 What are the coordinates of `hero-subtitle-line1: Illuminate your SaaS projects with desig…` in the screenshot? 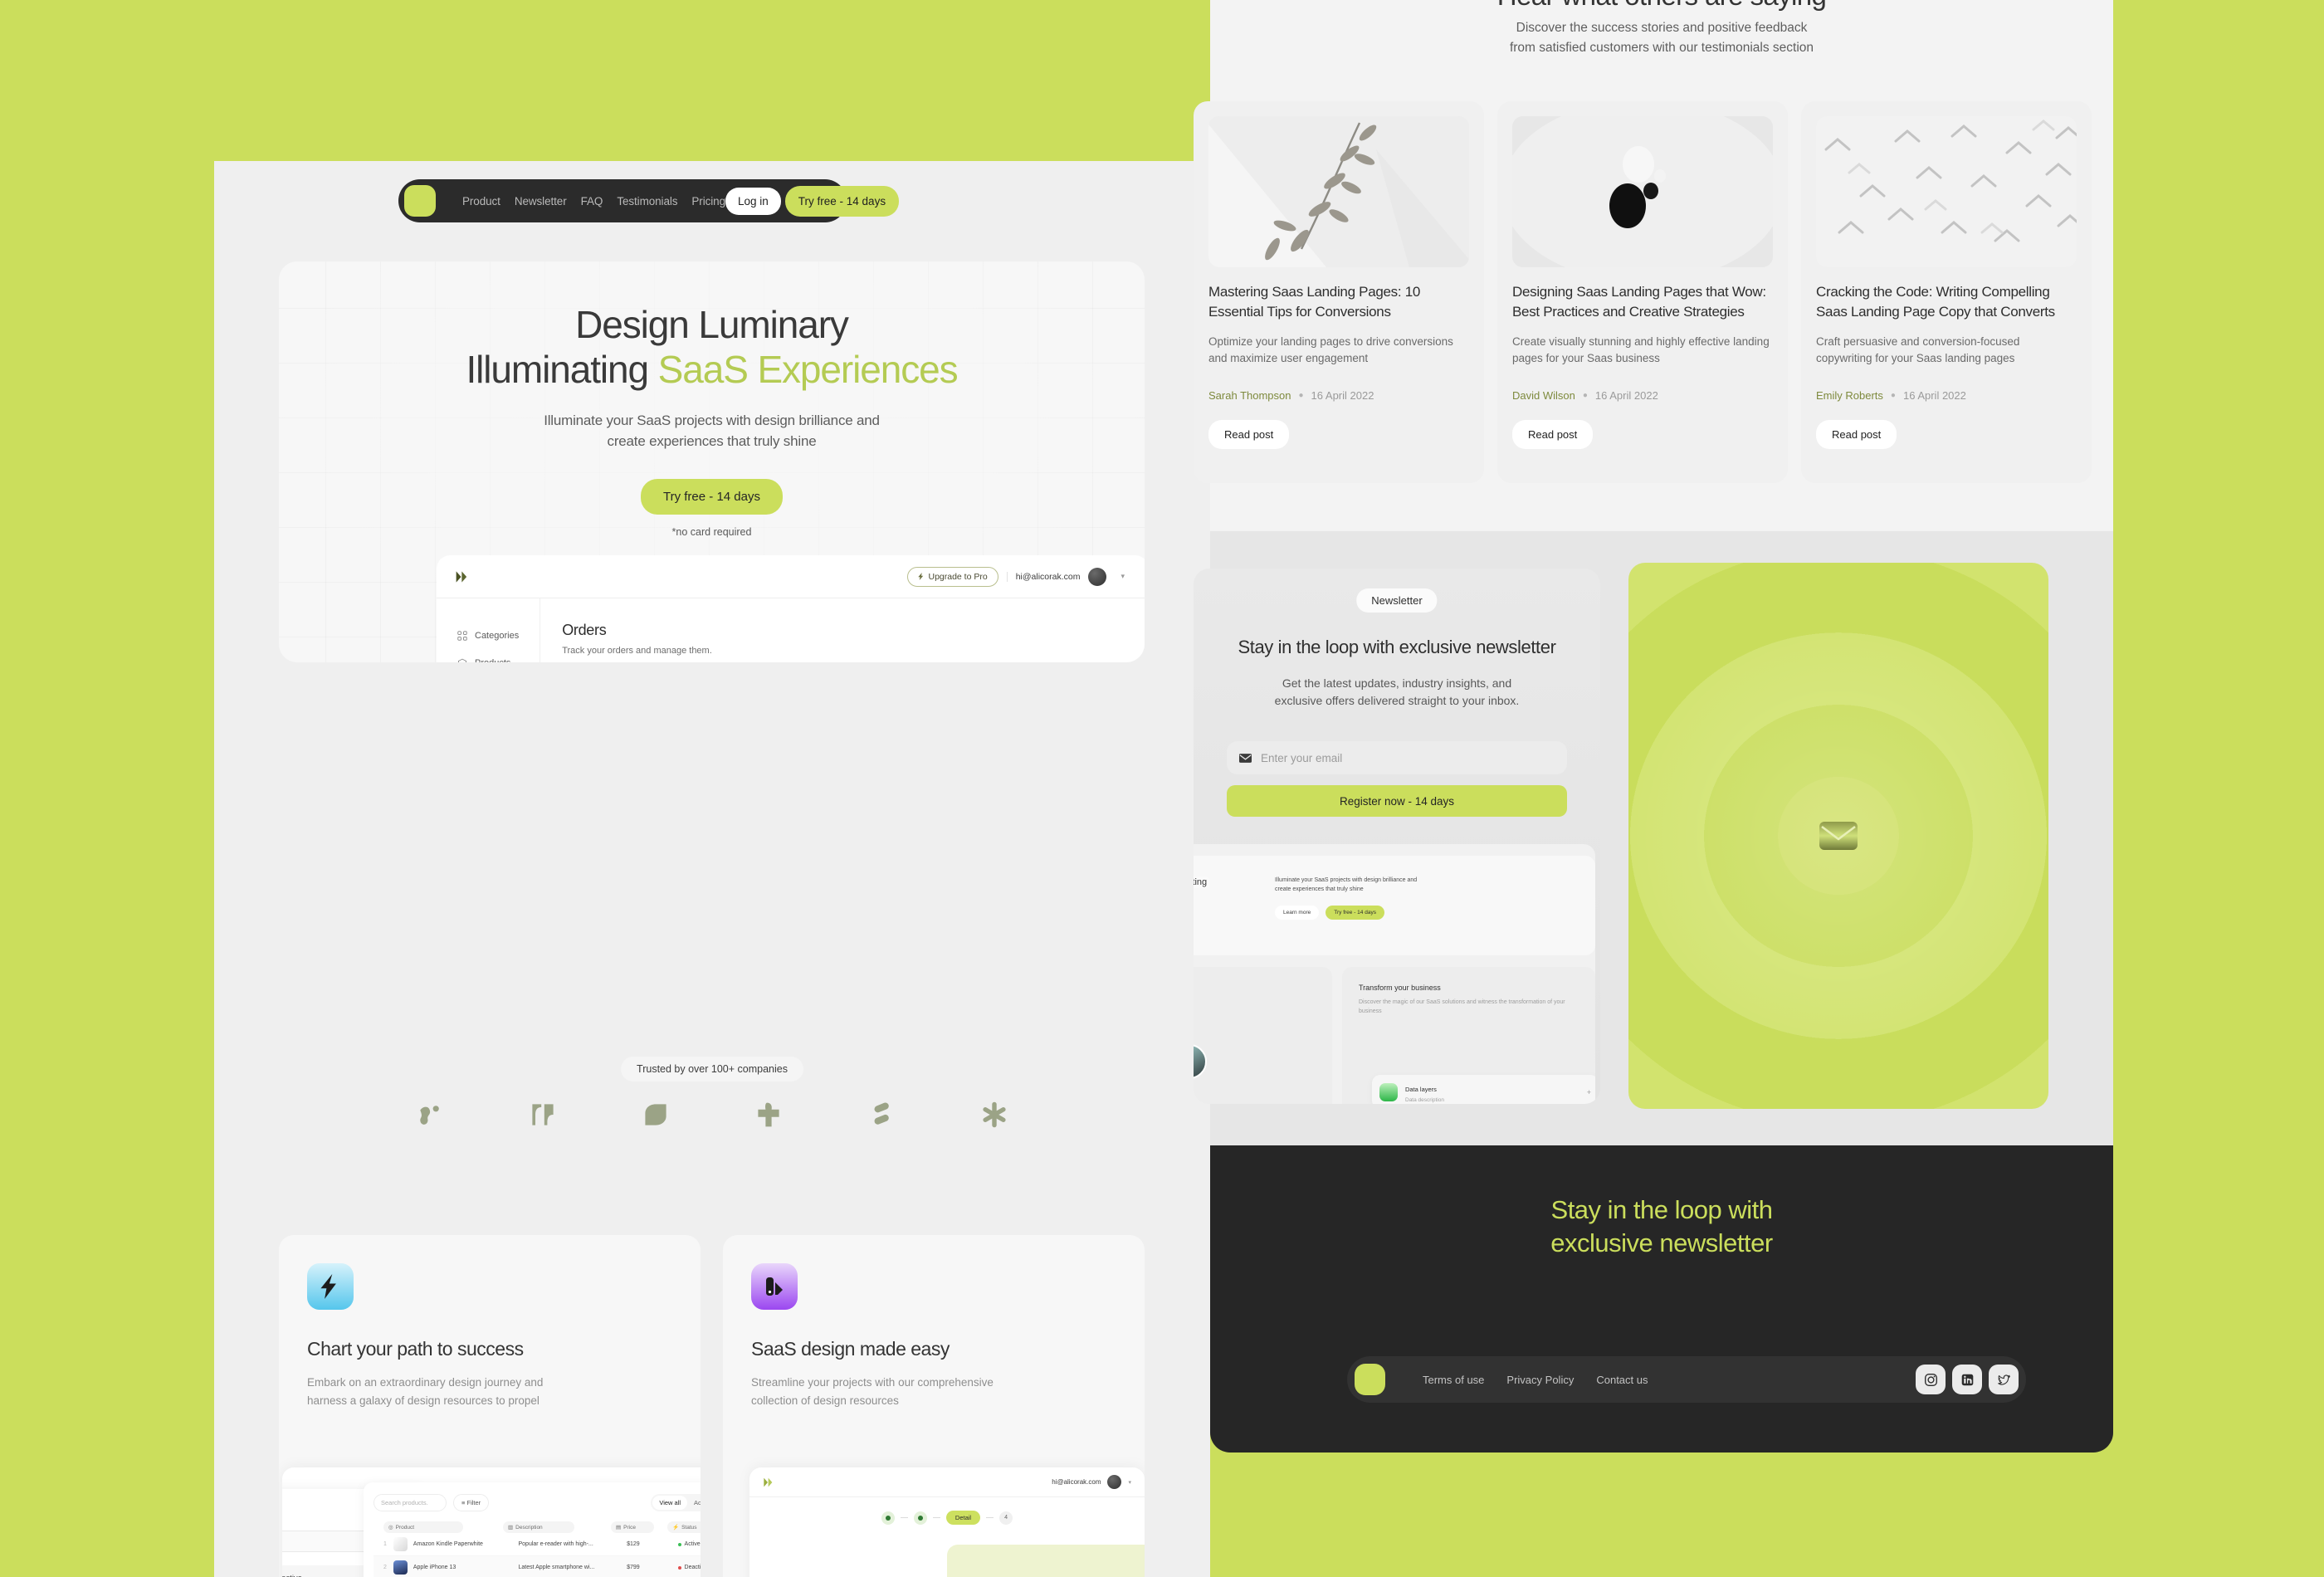 It's located at (712, 420).